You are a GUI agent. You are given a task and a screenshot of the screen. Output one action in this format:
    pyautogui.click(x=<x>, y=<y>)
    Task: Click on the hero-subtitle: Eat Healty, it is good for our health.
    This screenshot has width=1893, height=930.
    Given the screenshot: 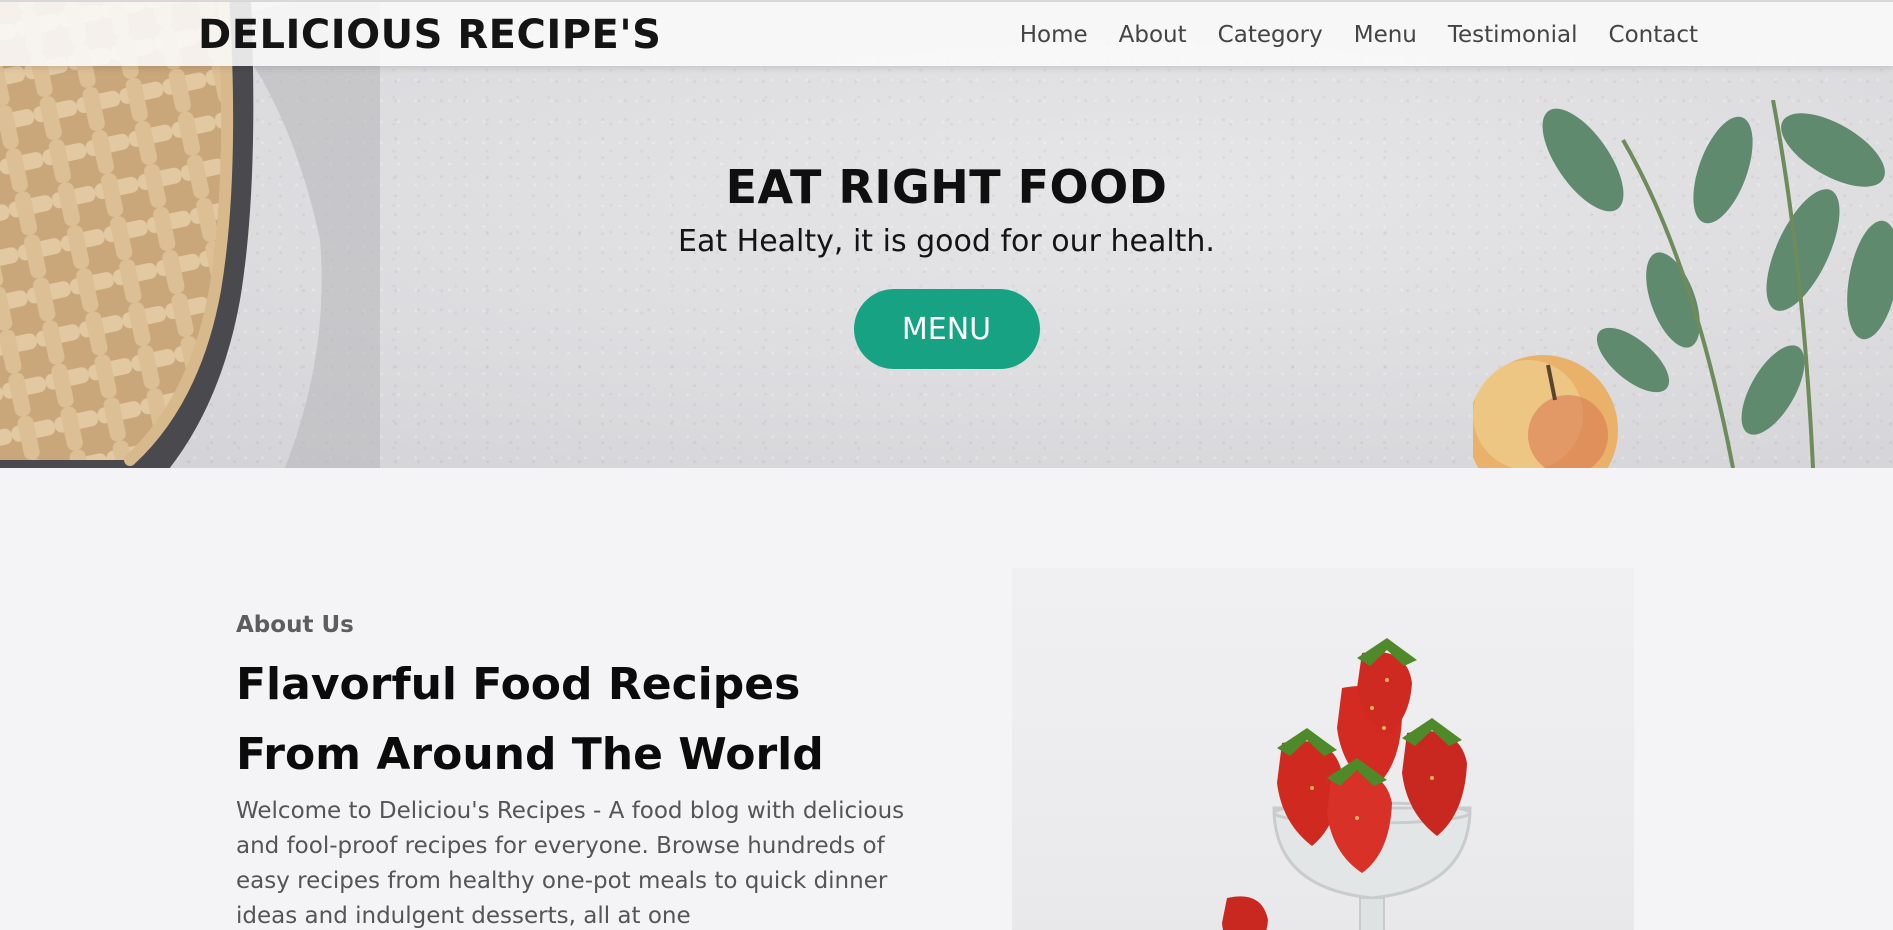 What is the action you would take?
    pyautogui.click(x=946, y=241)
    